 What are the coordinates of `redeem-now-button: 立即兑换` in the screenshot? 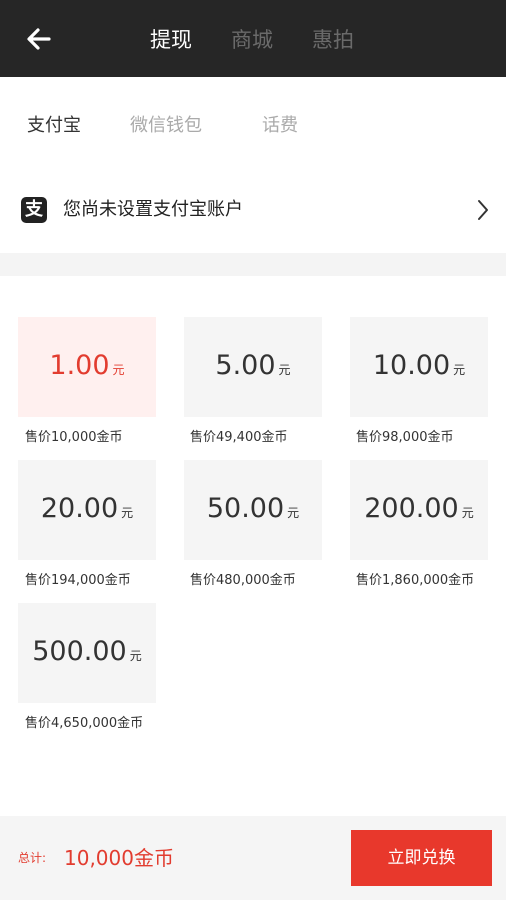 It's located at (421, 858).